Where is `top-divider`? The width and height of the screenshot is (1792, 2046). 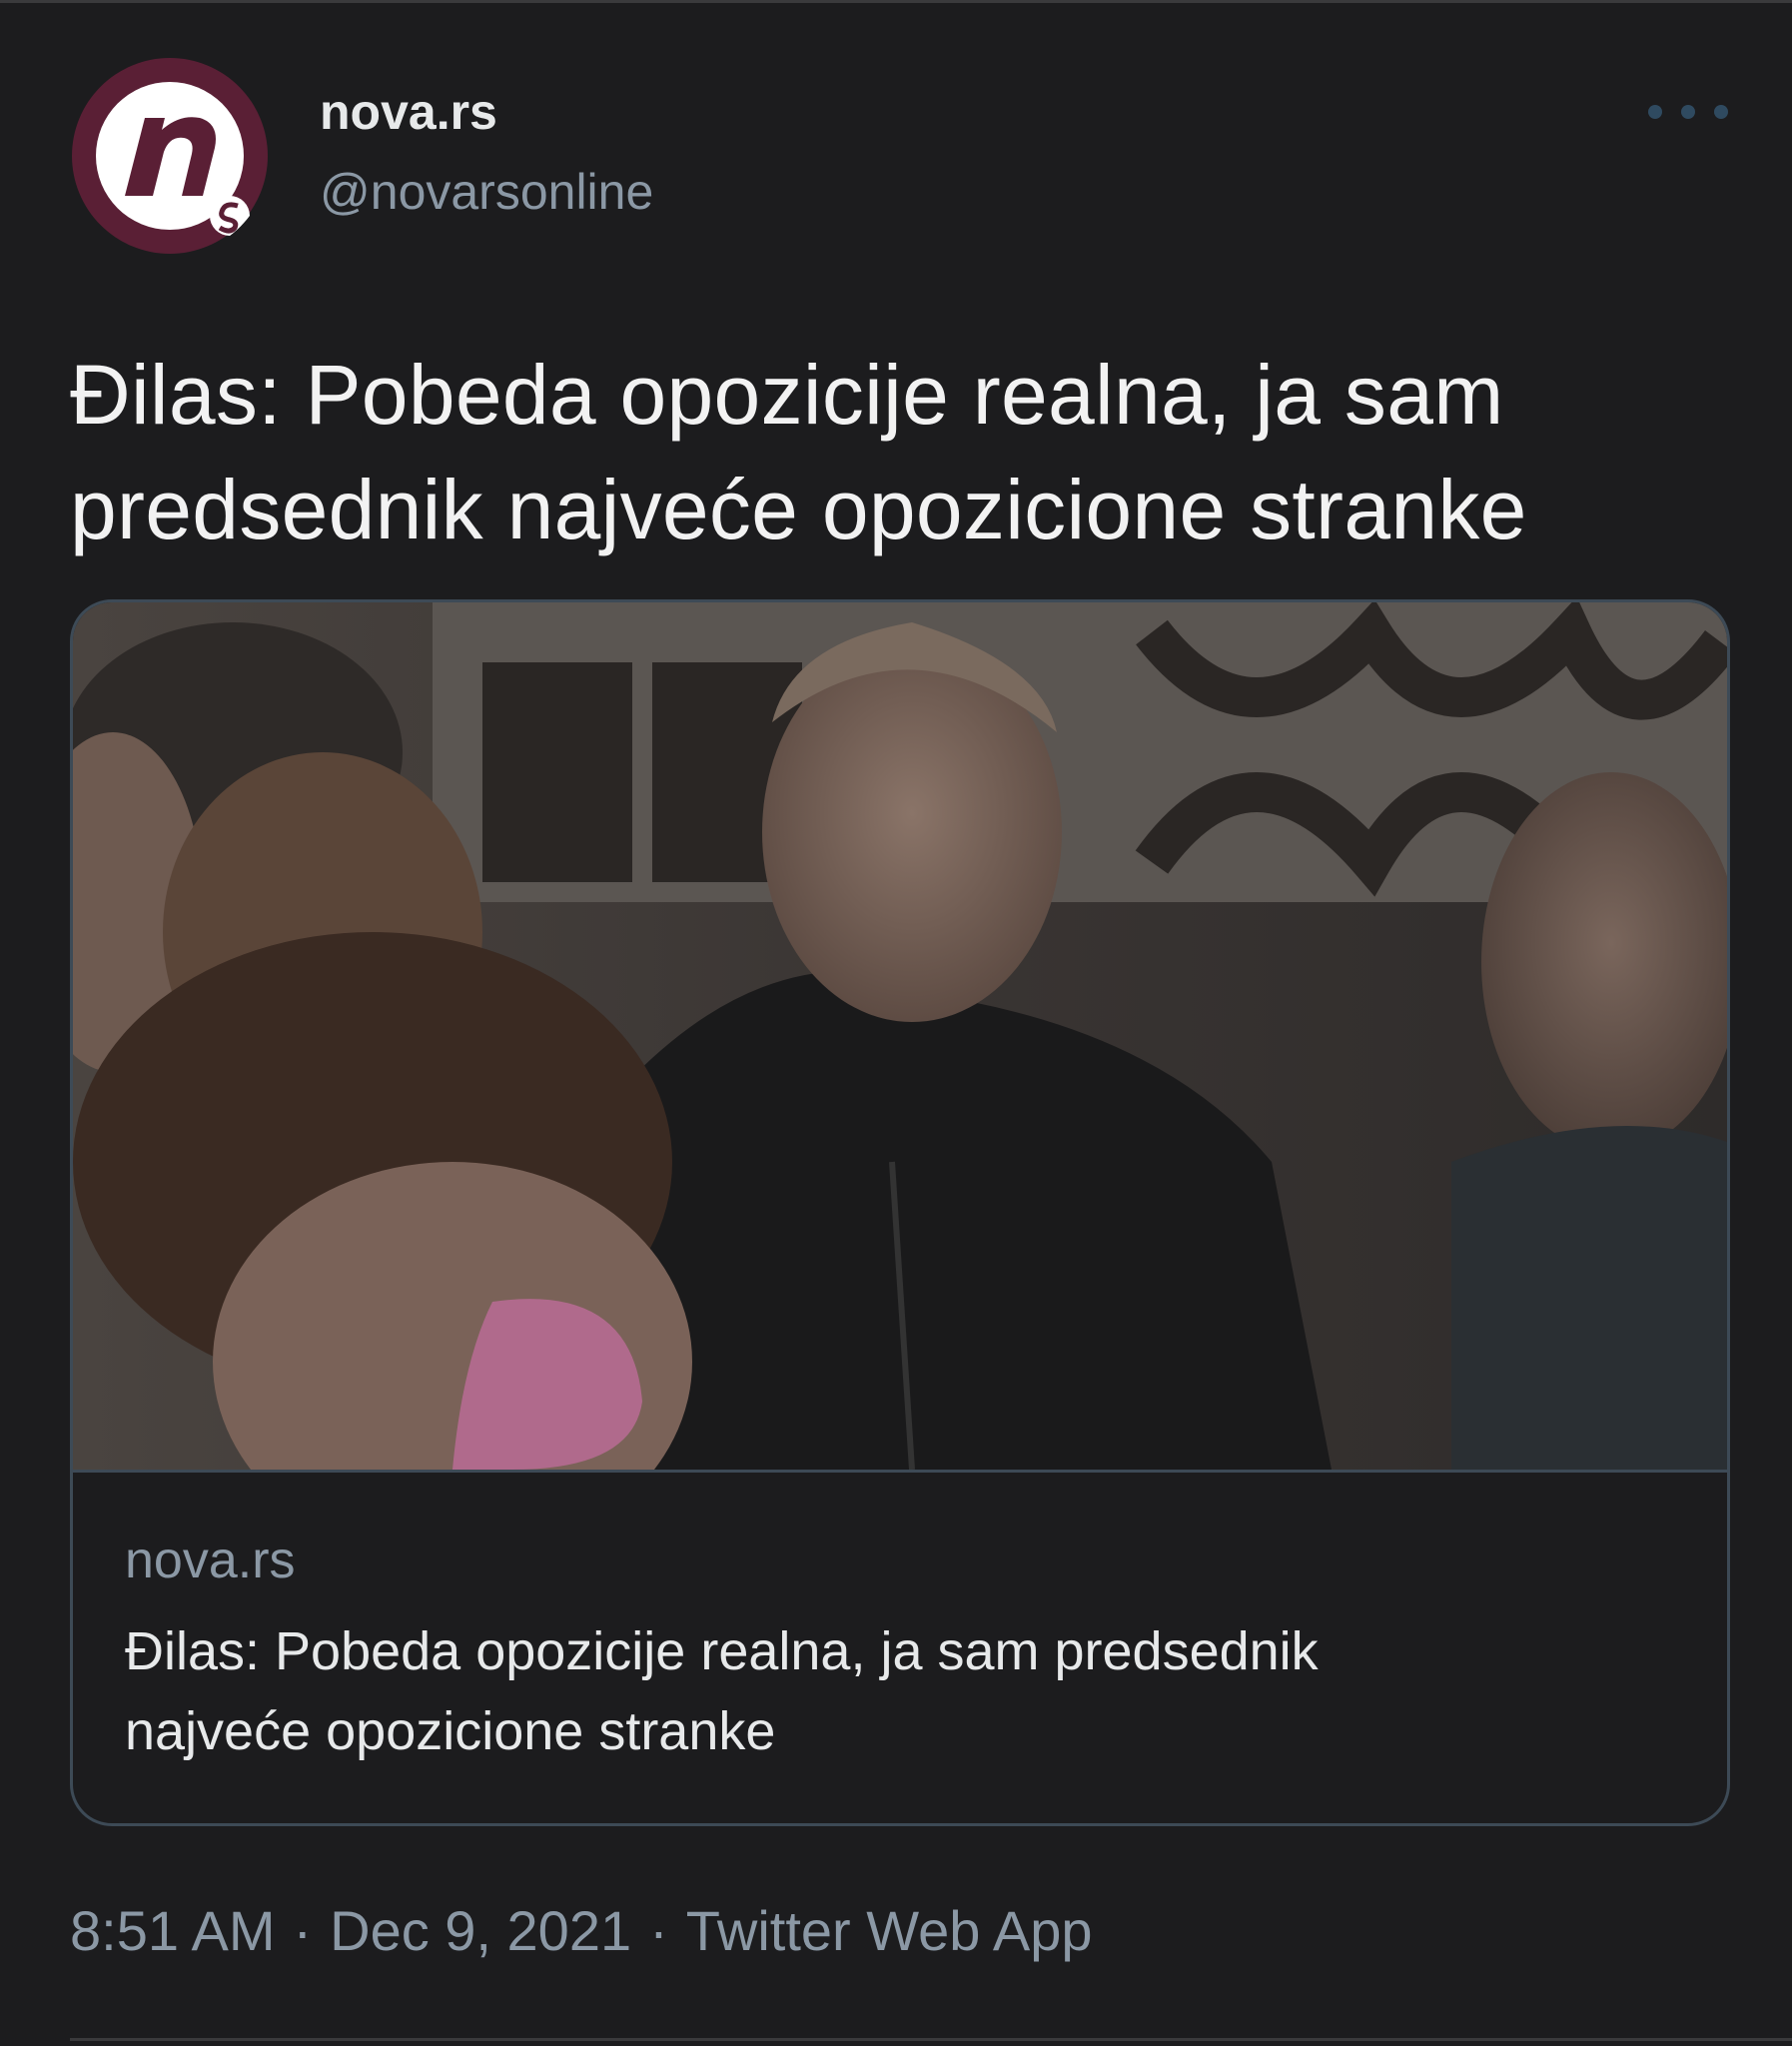
top-divider is located at coordinates (896, 1).